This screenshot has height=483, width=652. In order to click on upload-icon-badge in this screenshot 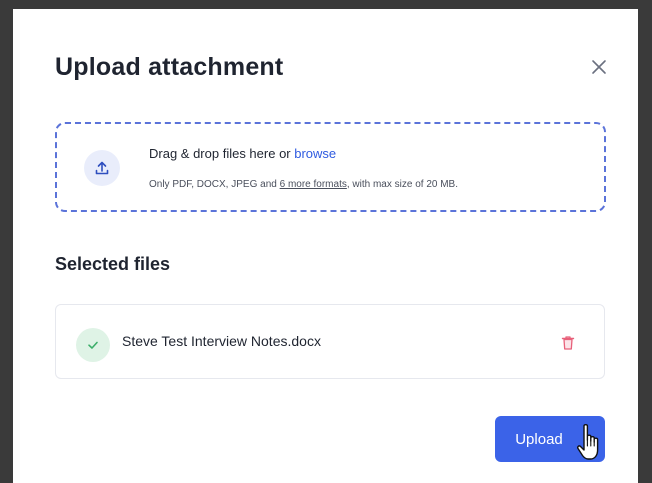, I will do `click(102, 168)`.